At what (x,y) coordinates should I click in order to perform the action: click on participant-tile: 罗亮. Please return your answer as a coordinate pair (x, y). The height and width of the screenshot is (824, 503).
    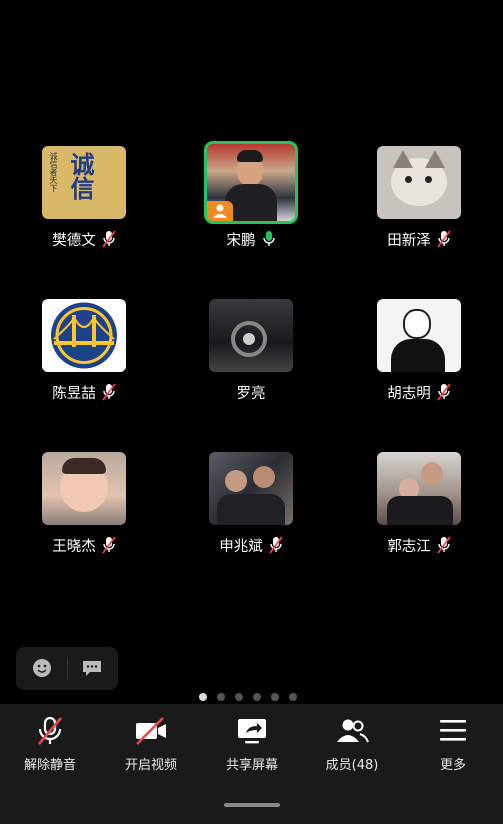
    Looking at the image, I should click on (251, 356).